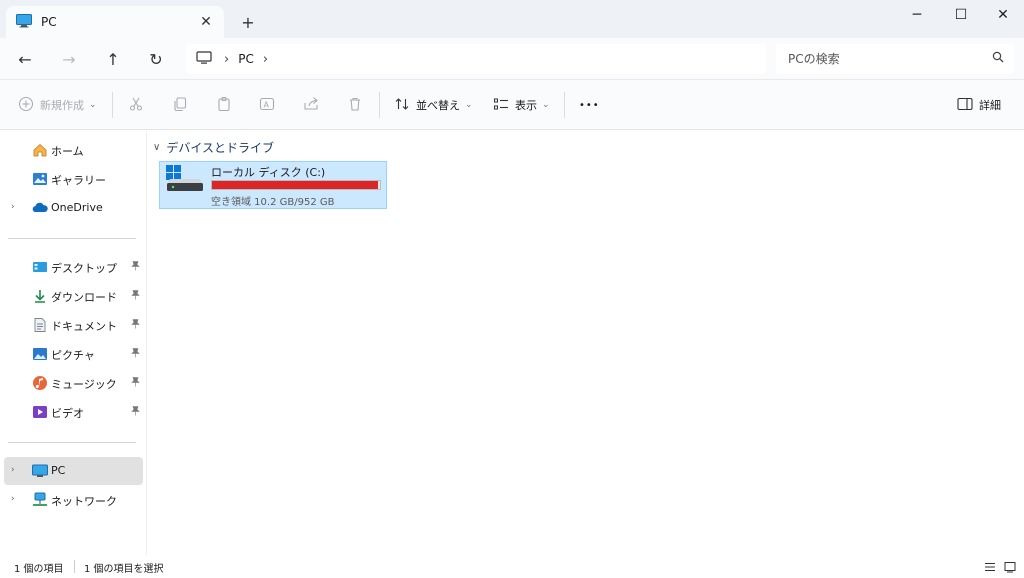 The image size is (1024, 578). I want to click on sidebar-item-gallery: ギャラリー, so click(73, 179).